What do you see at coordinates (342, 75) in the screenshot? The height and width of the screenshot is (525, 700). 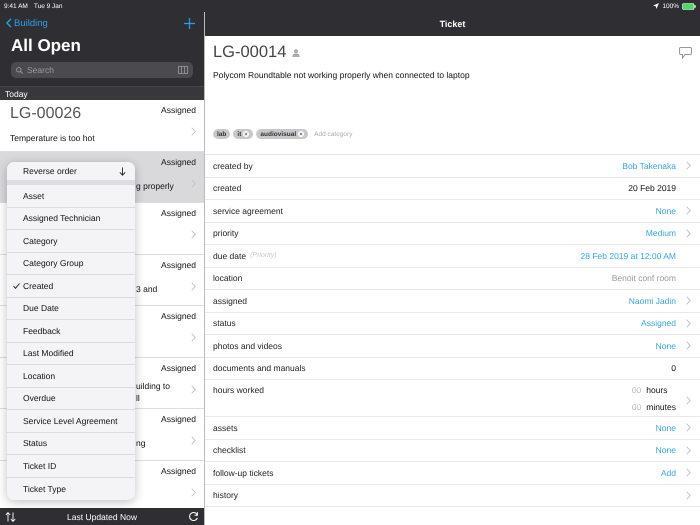 I see `ticket-summary: Polycom Roundtable not working properly when connected to laptop` at bounding box center [342, 75].